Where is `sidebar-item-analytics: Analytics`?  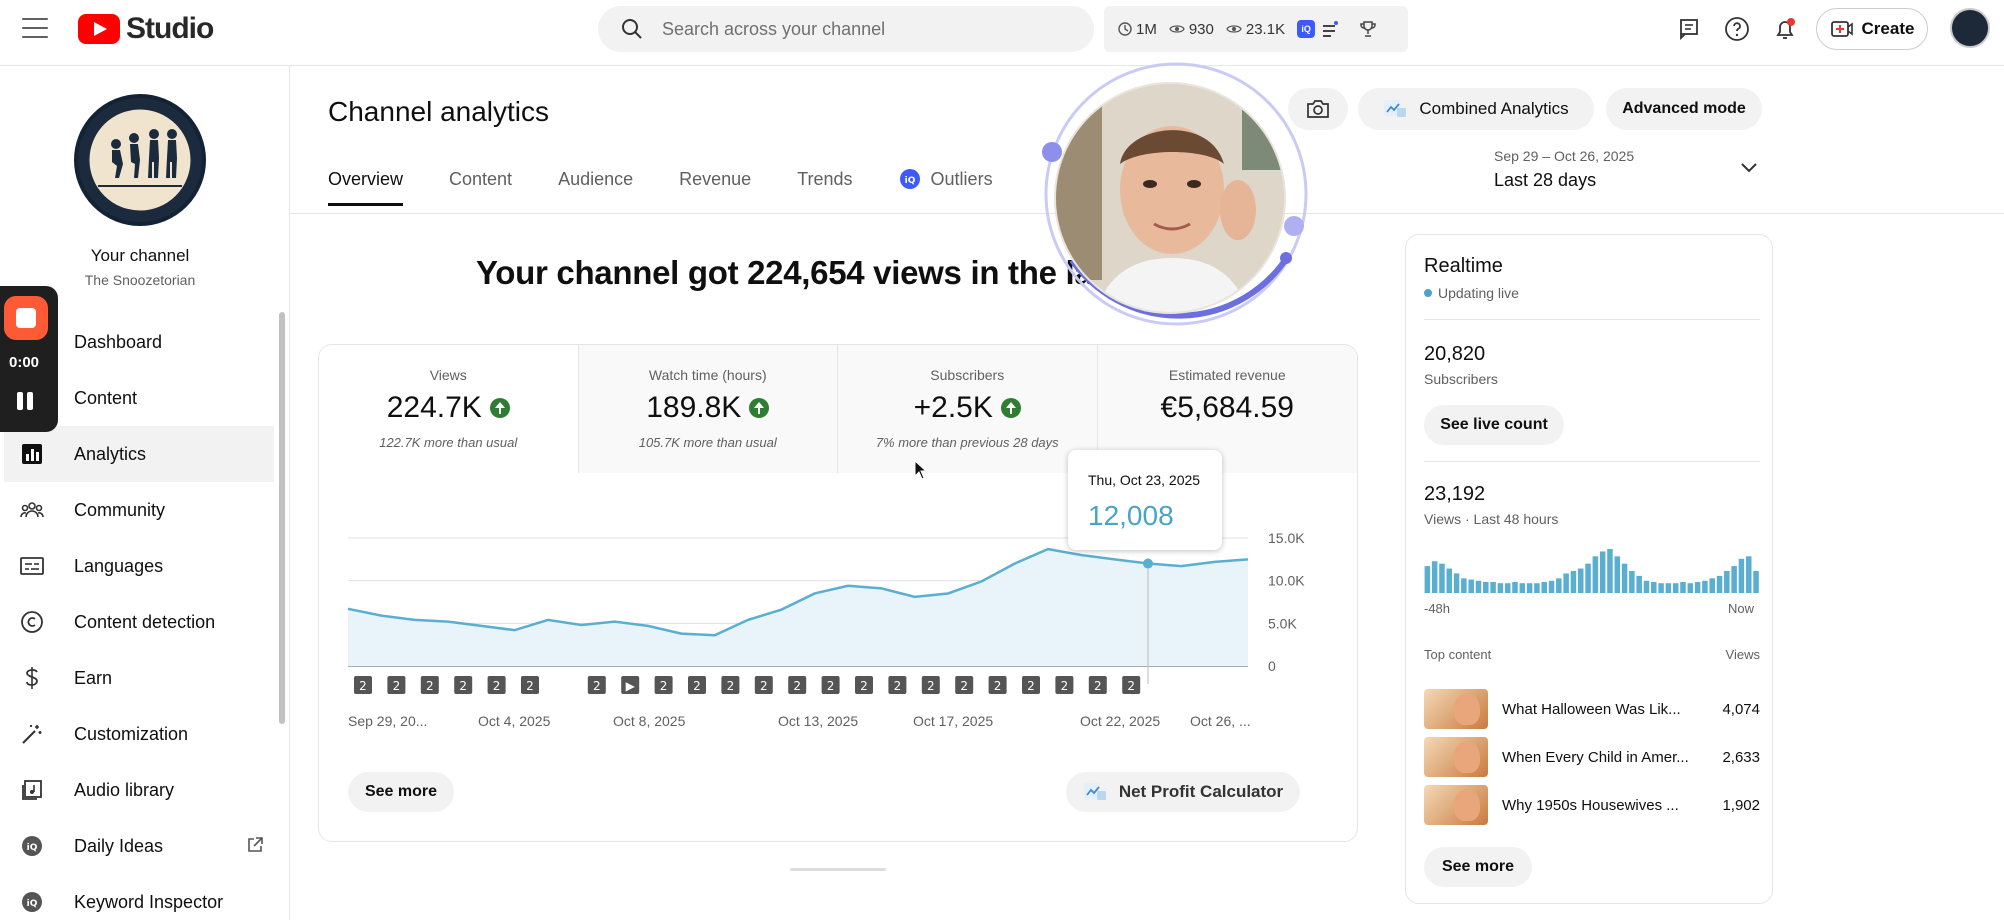
sidebar-item-analytics: Analytics is located at coordinates (139, 454).